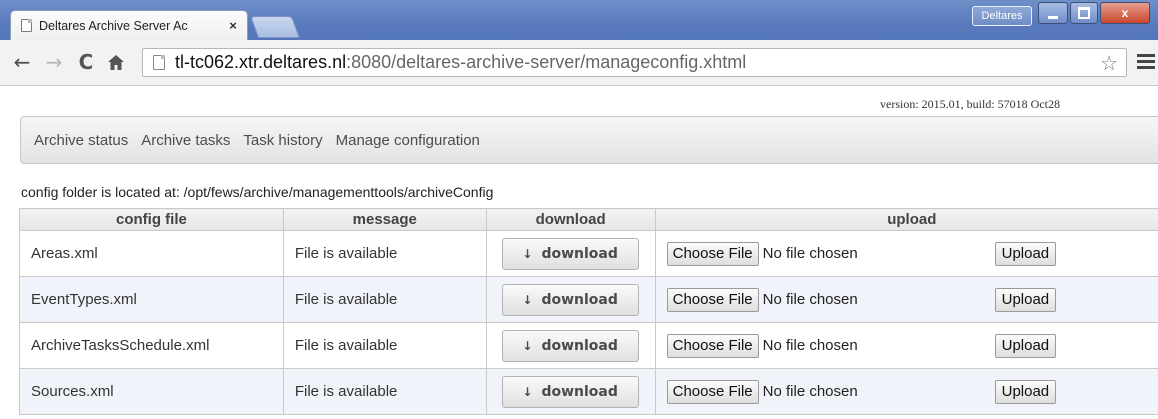  What do you see at coordinates (233, 25) in the screenshot?
I see `tab-close-icon: ×` at bounding box center [233, 25].